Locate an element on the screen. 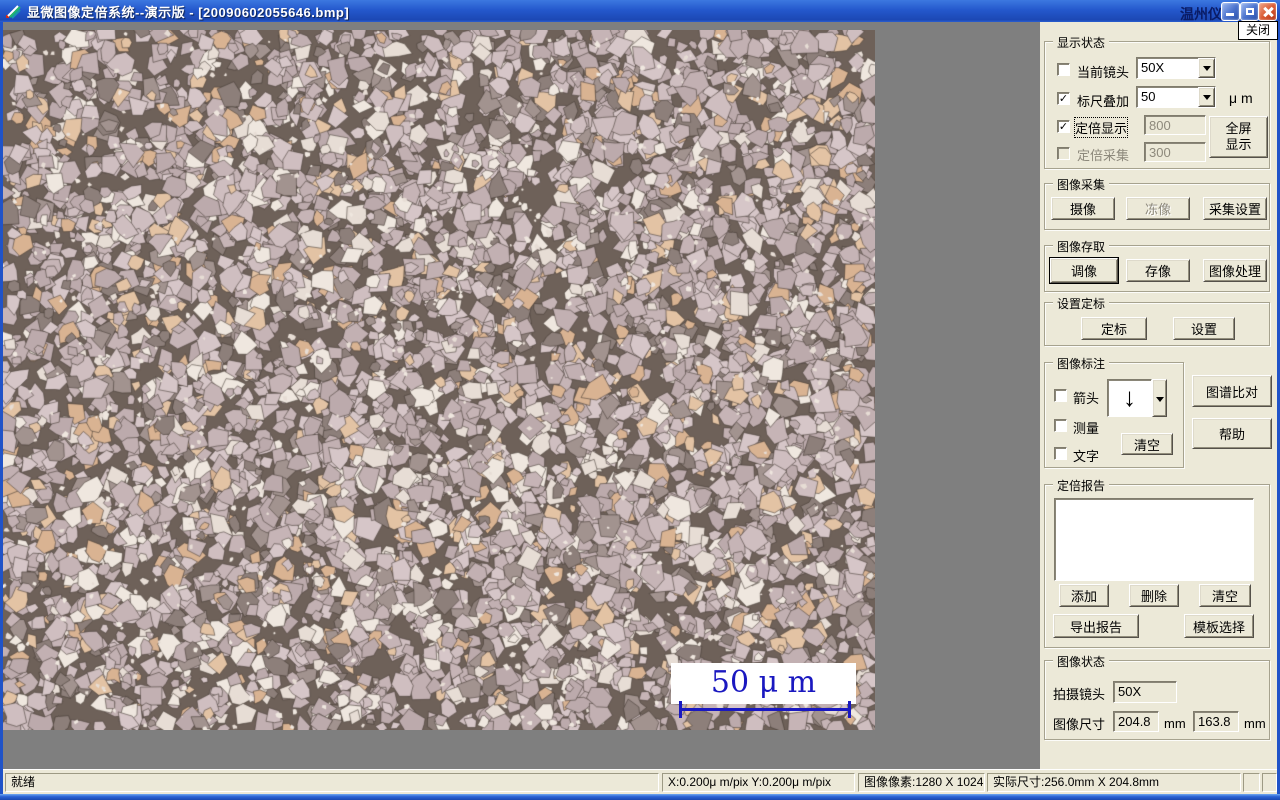  arrow-style-dropdown-button is located at coordinates (1159, 398).